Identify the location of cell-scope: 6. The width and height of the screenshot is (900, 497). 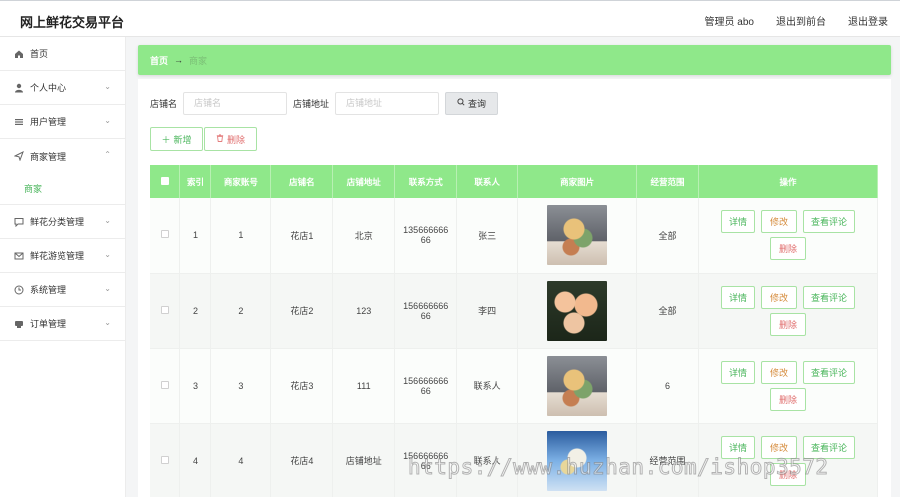
(667, 386).